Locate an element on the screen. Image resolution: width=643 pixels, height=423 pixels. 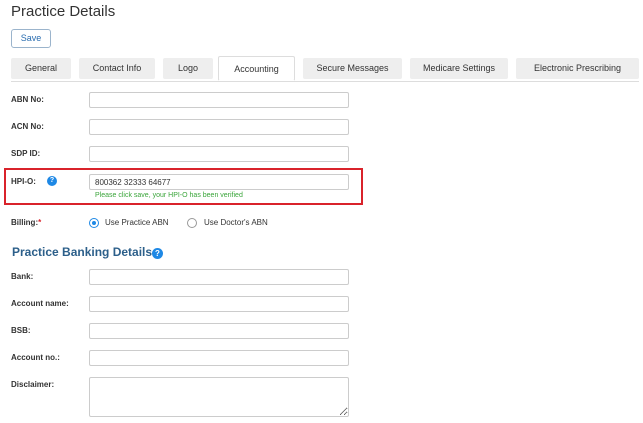
bsb-label: BSB: is located at coordinates (21, 330).